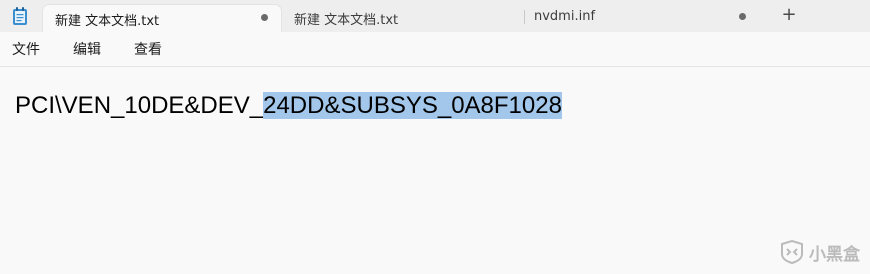 The height and width of the screenshot is (274, 870). What do you see at coordinates (404, 18) in the screenshot?
I see `tab-new-text-document: 新建 文本文档.txt` at bounding box center [404, 18].